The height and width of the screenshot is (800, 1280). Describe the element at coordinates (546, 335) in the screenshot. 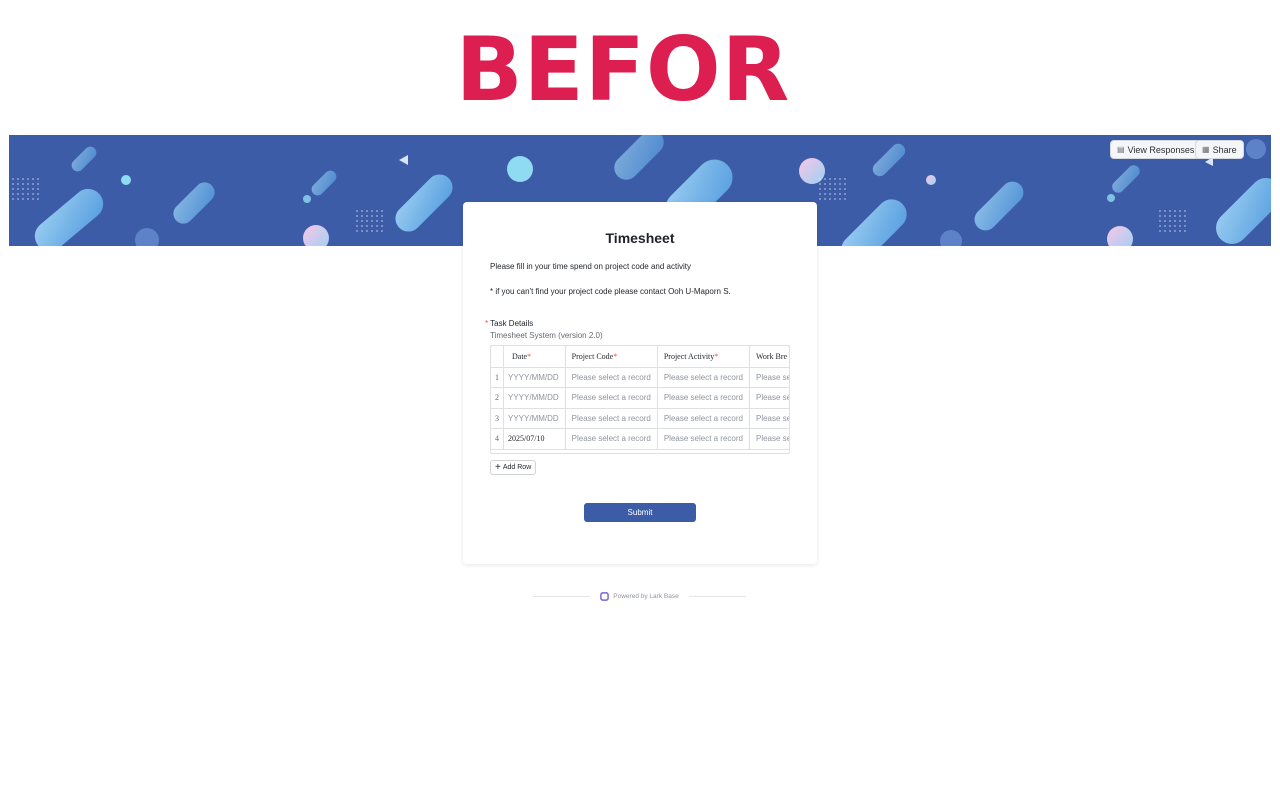

I see `task-details-subtitle: Timesheet System (version 2.0)` at that location.